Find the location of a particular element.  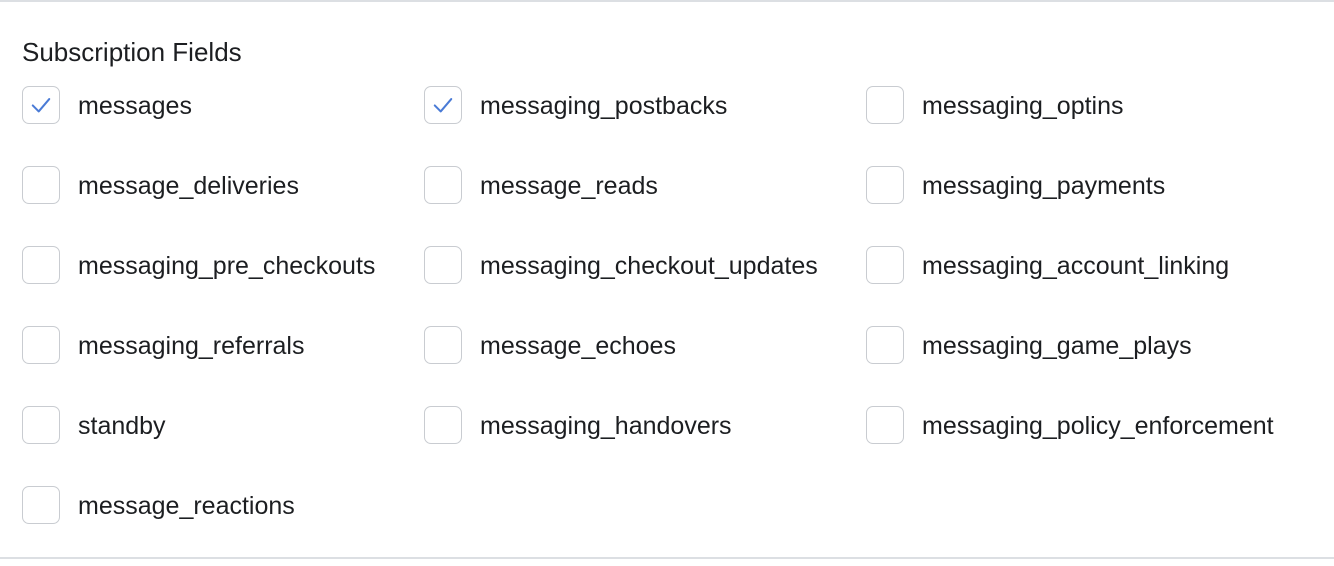

field-label: standby is located at coordinates (122, 426).